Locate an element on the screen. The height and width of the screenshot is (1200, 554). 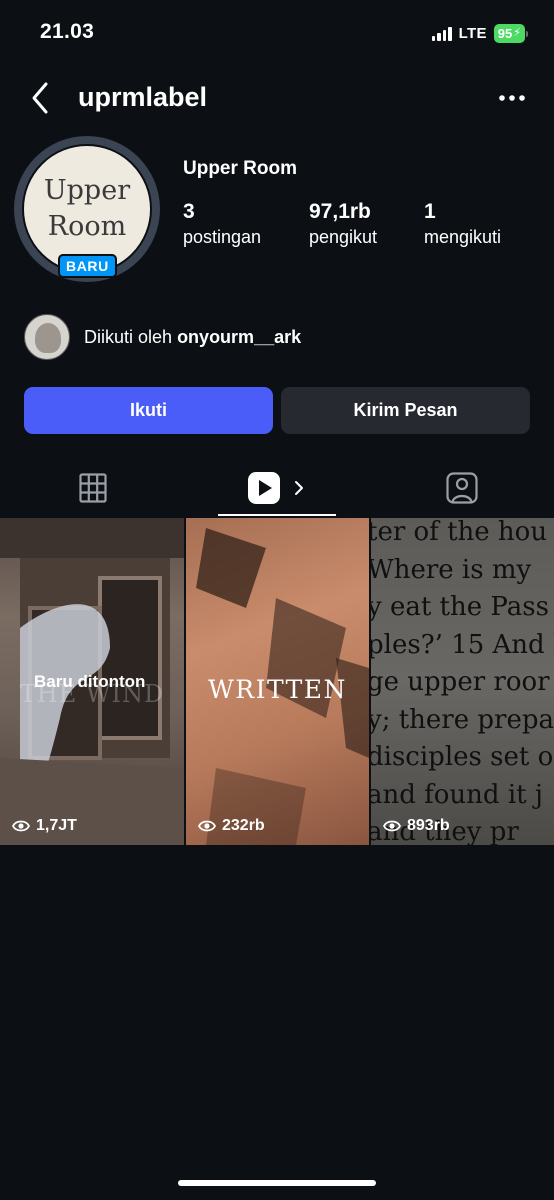
posts-label: postingan is located at coordinates (222, 237).